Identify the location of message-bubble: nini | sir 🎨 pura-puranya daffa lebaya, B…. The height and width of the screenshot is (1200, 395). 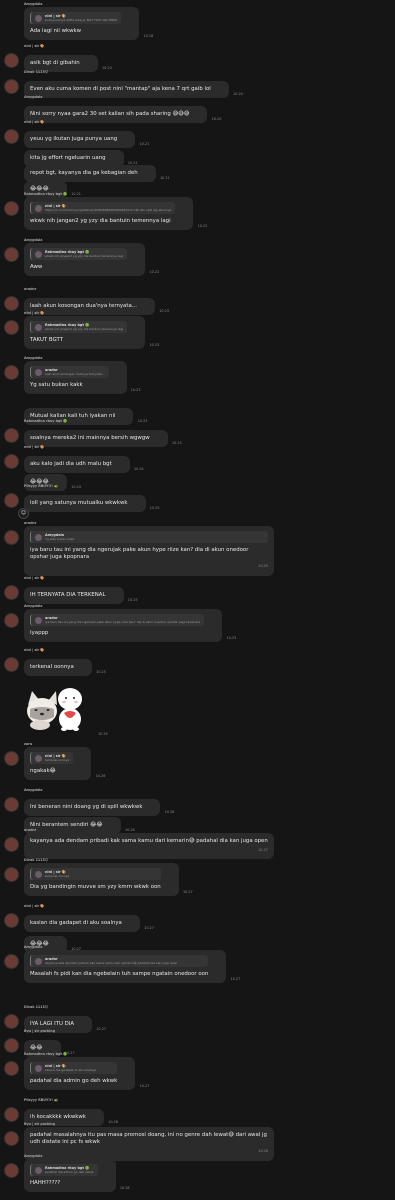
(88, 24).